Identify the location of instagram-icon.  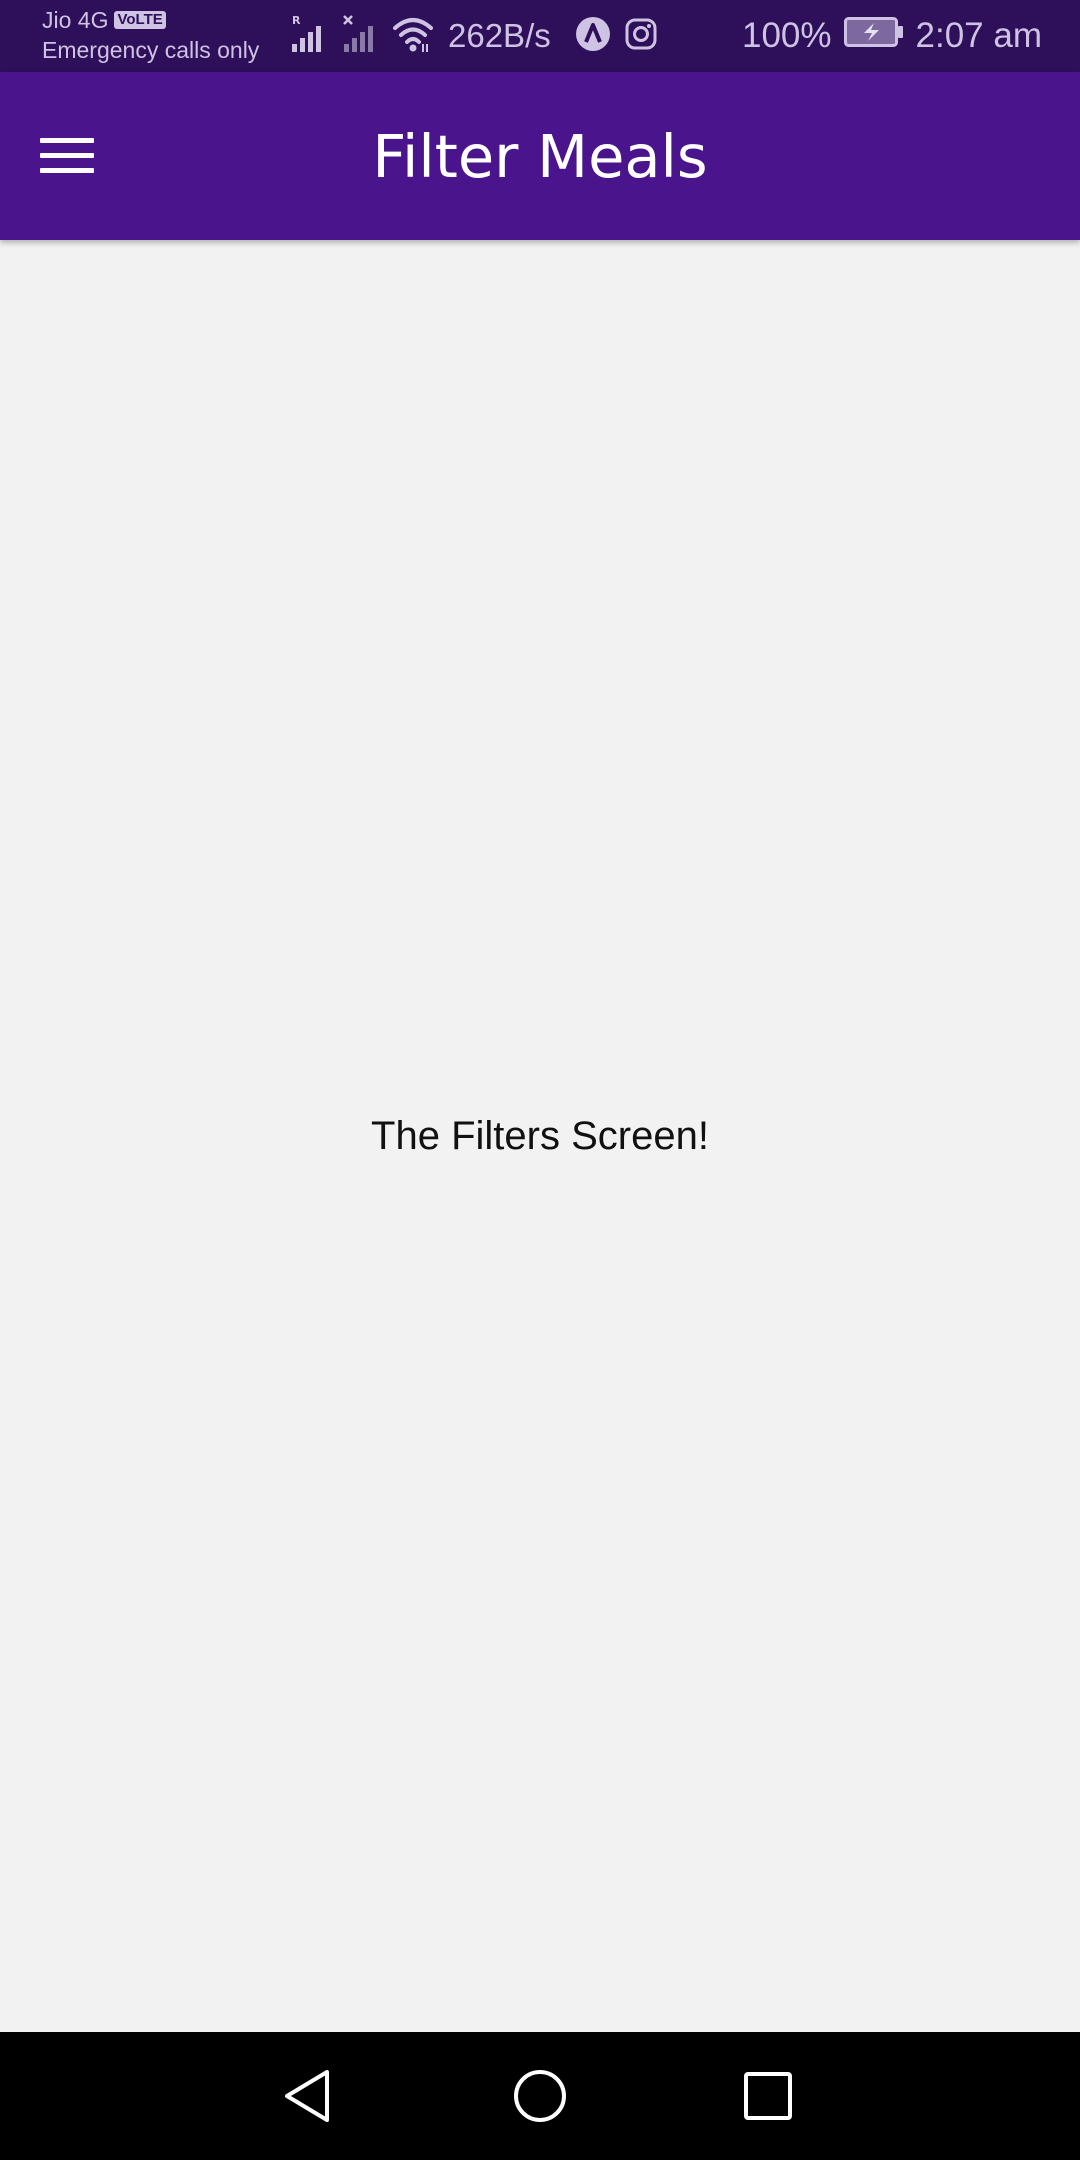
(641, 36).